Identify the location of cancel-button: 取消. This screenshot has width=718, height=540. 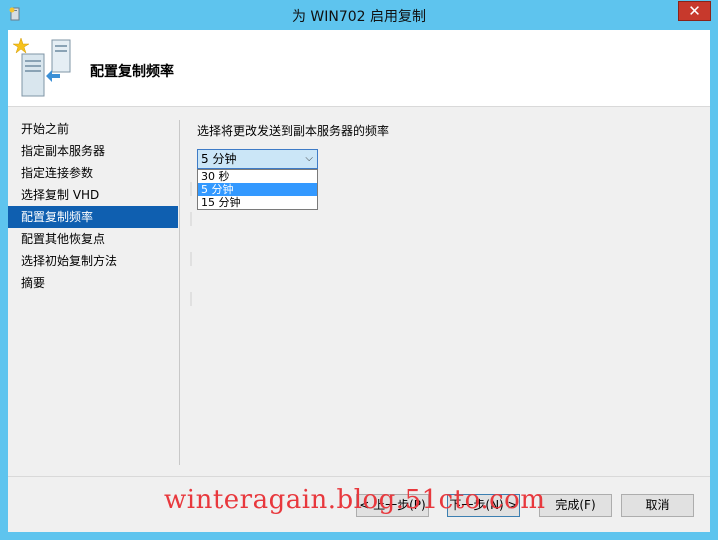
(657, 505).